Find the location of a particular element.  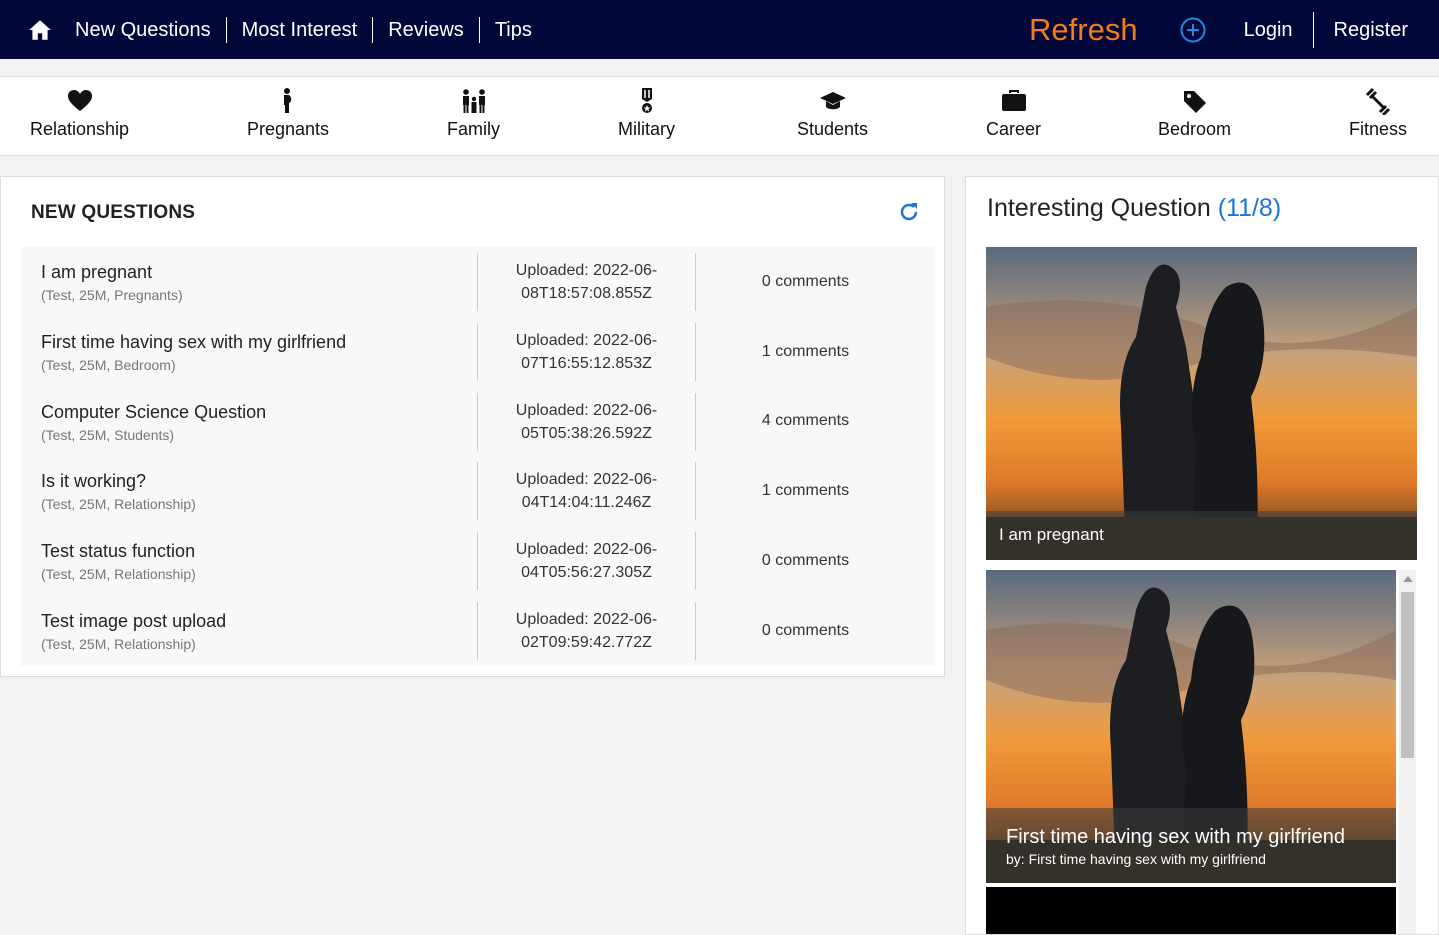

question-title: Test image post upload is located at coordinates (134, 620).